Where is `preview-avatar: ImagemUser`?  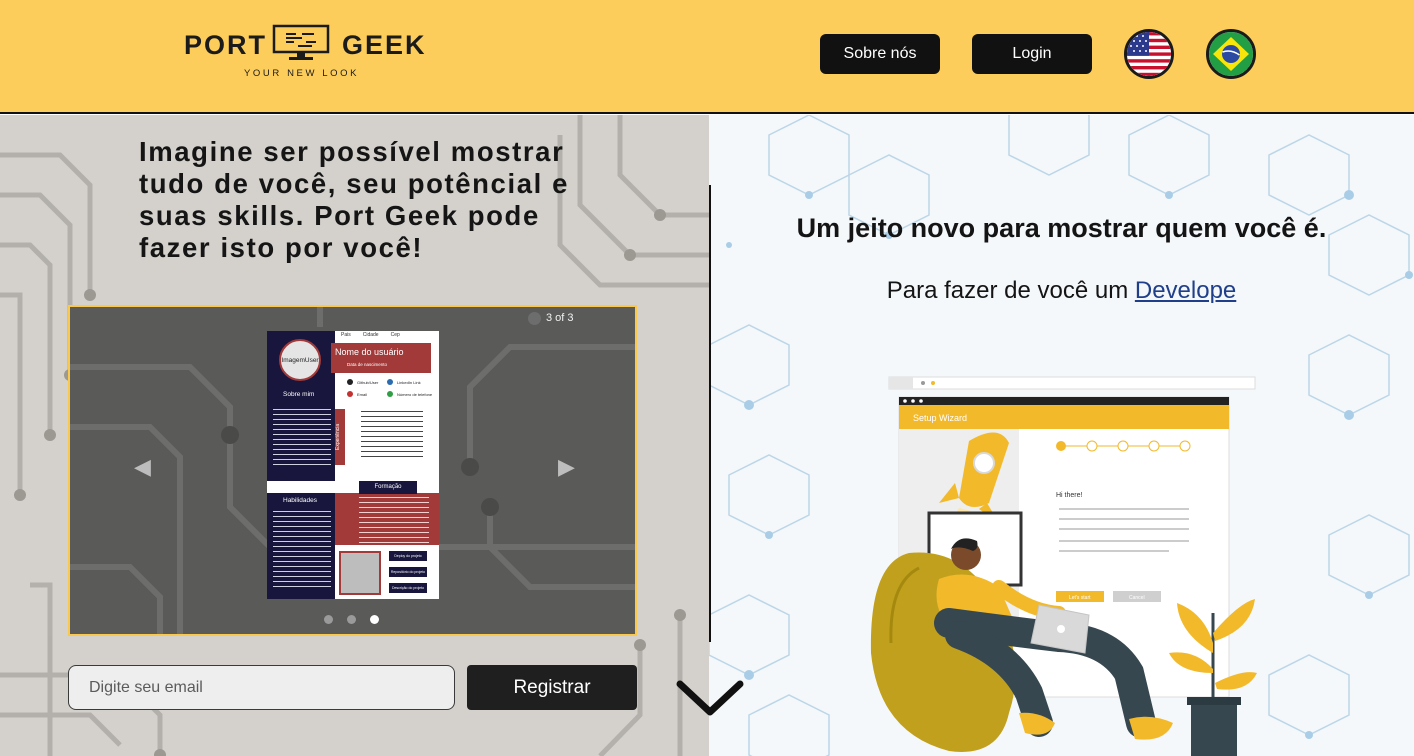
preview-avatar: ImagemUser is located at coordinates (300, 360).